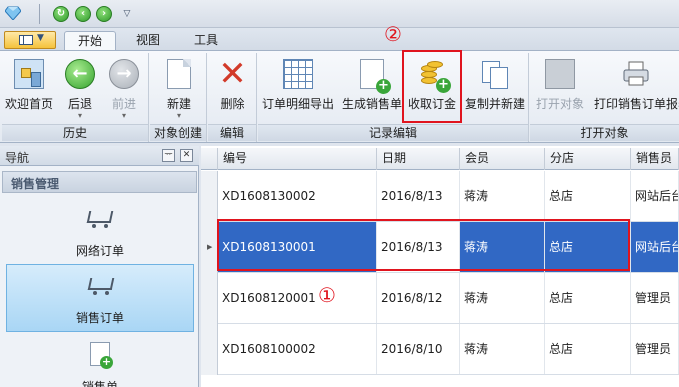 This screenshot has width=679, height=387. What do you see at coordinates (61, 14) in the screenshot?
I see `refresh-icon: ↻` at bounding box center [61, 14].